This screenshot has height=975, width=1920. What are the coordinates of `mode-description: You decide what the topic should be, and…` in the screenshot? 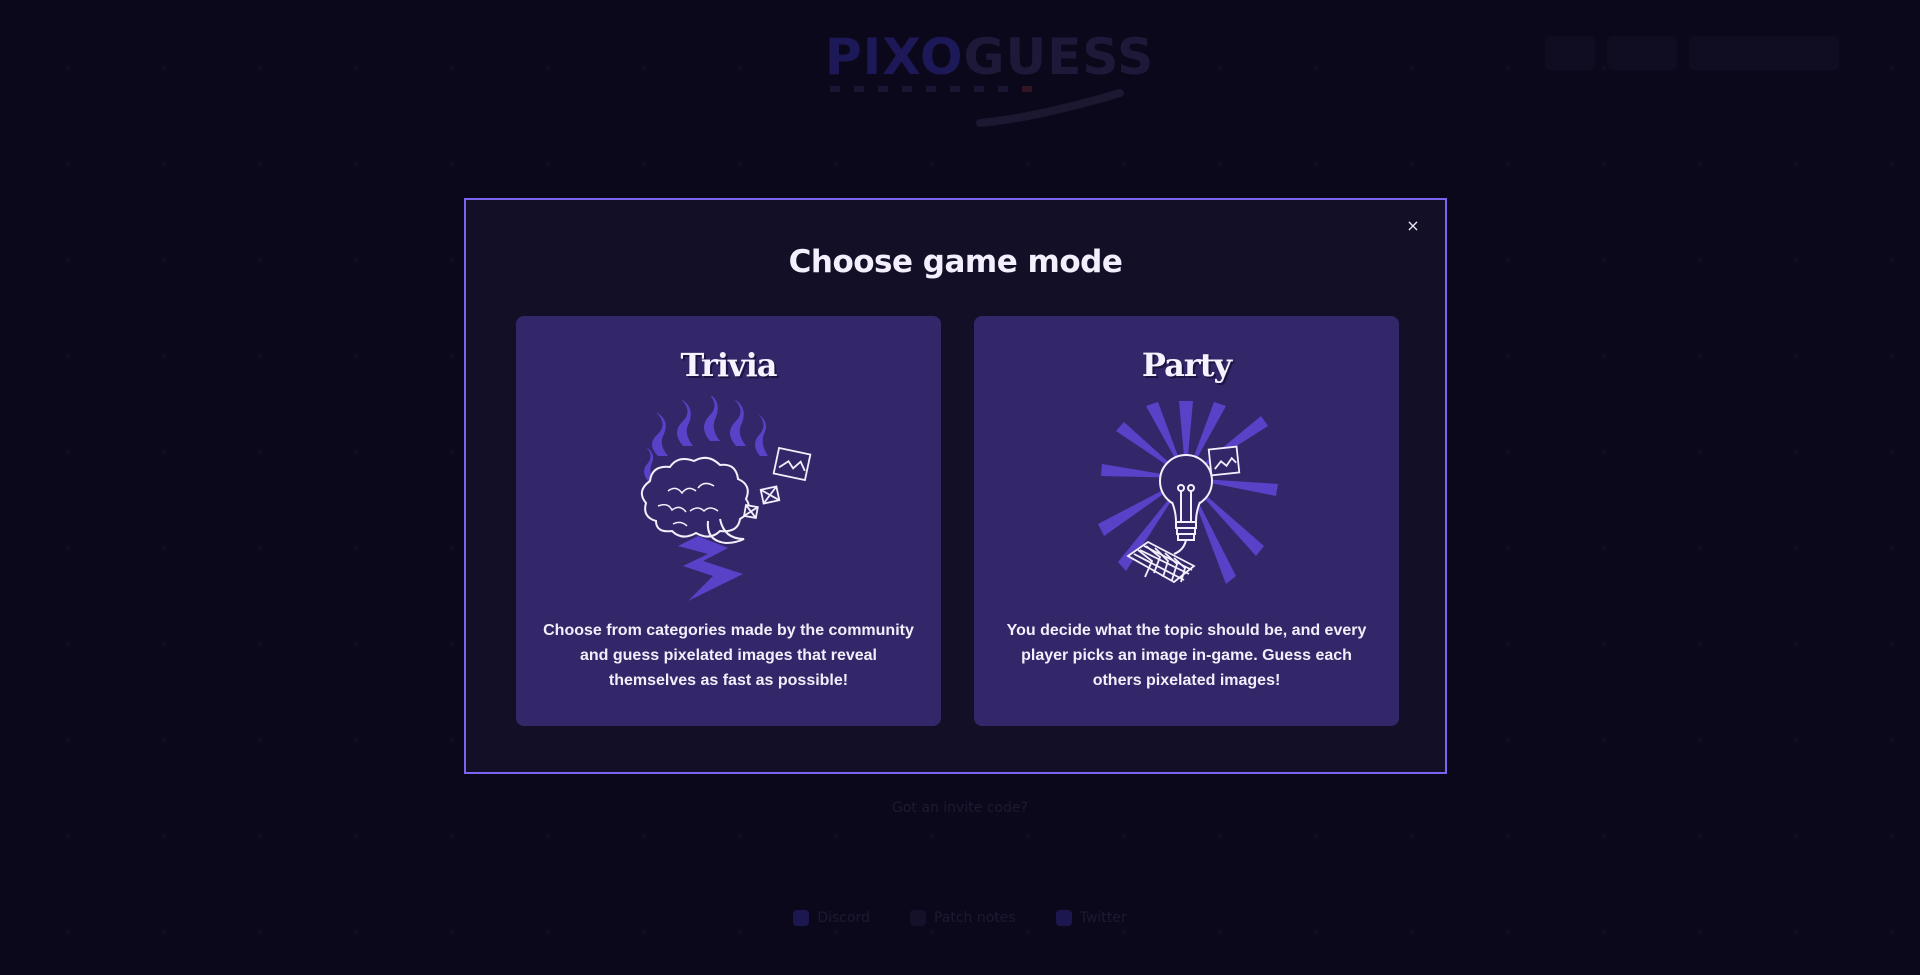 It's located at (1186, 655).